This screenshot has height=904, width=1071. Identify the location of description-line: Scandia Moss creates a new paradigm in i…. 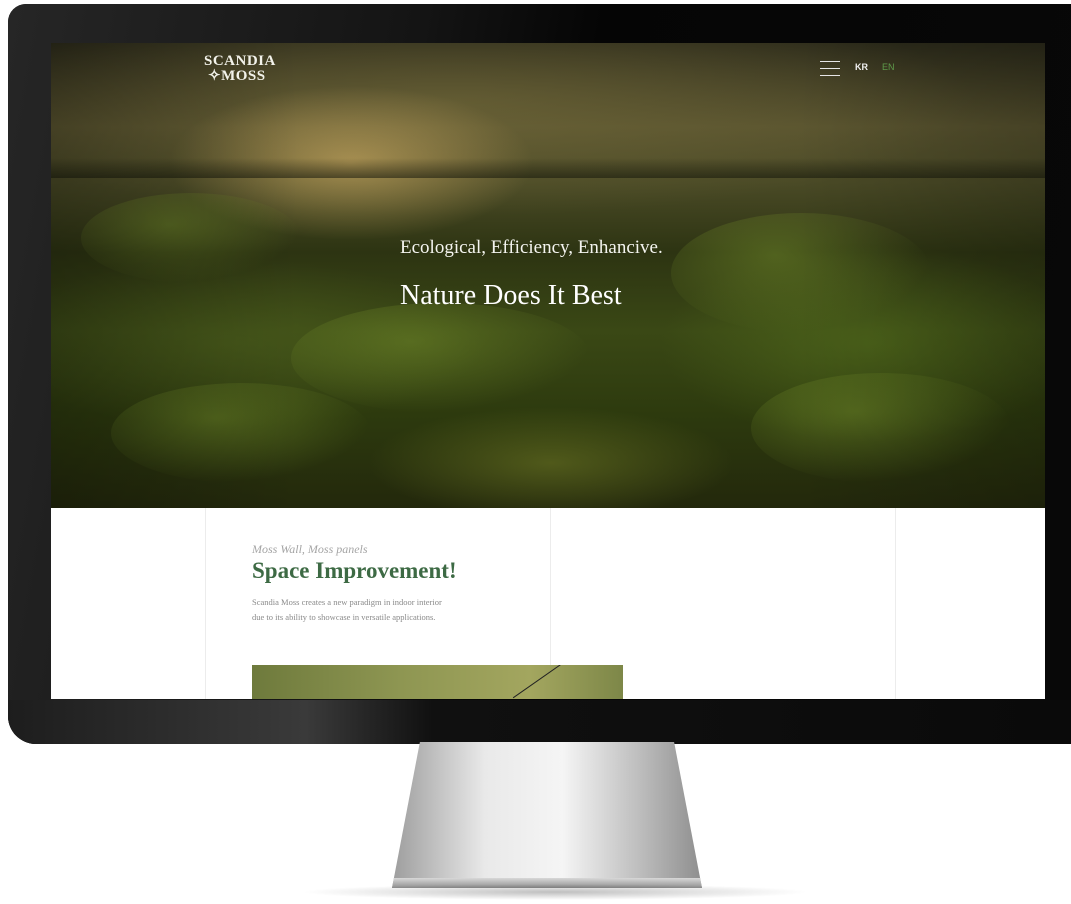
(347, 602).